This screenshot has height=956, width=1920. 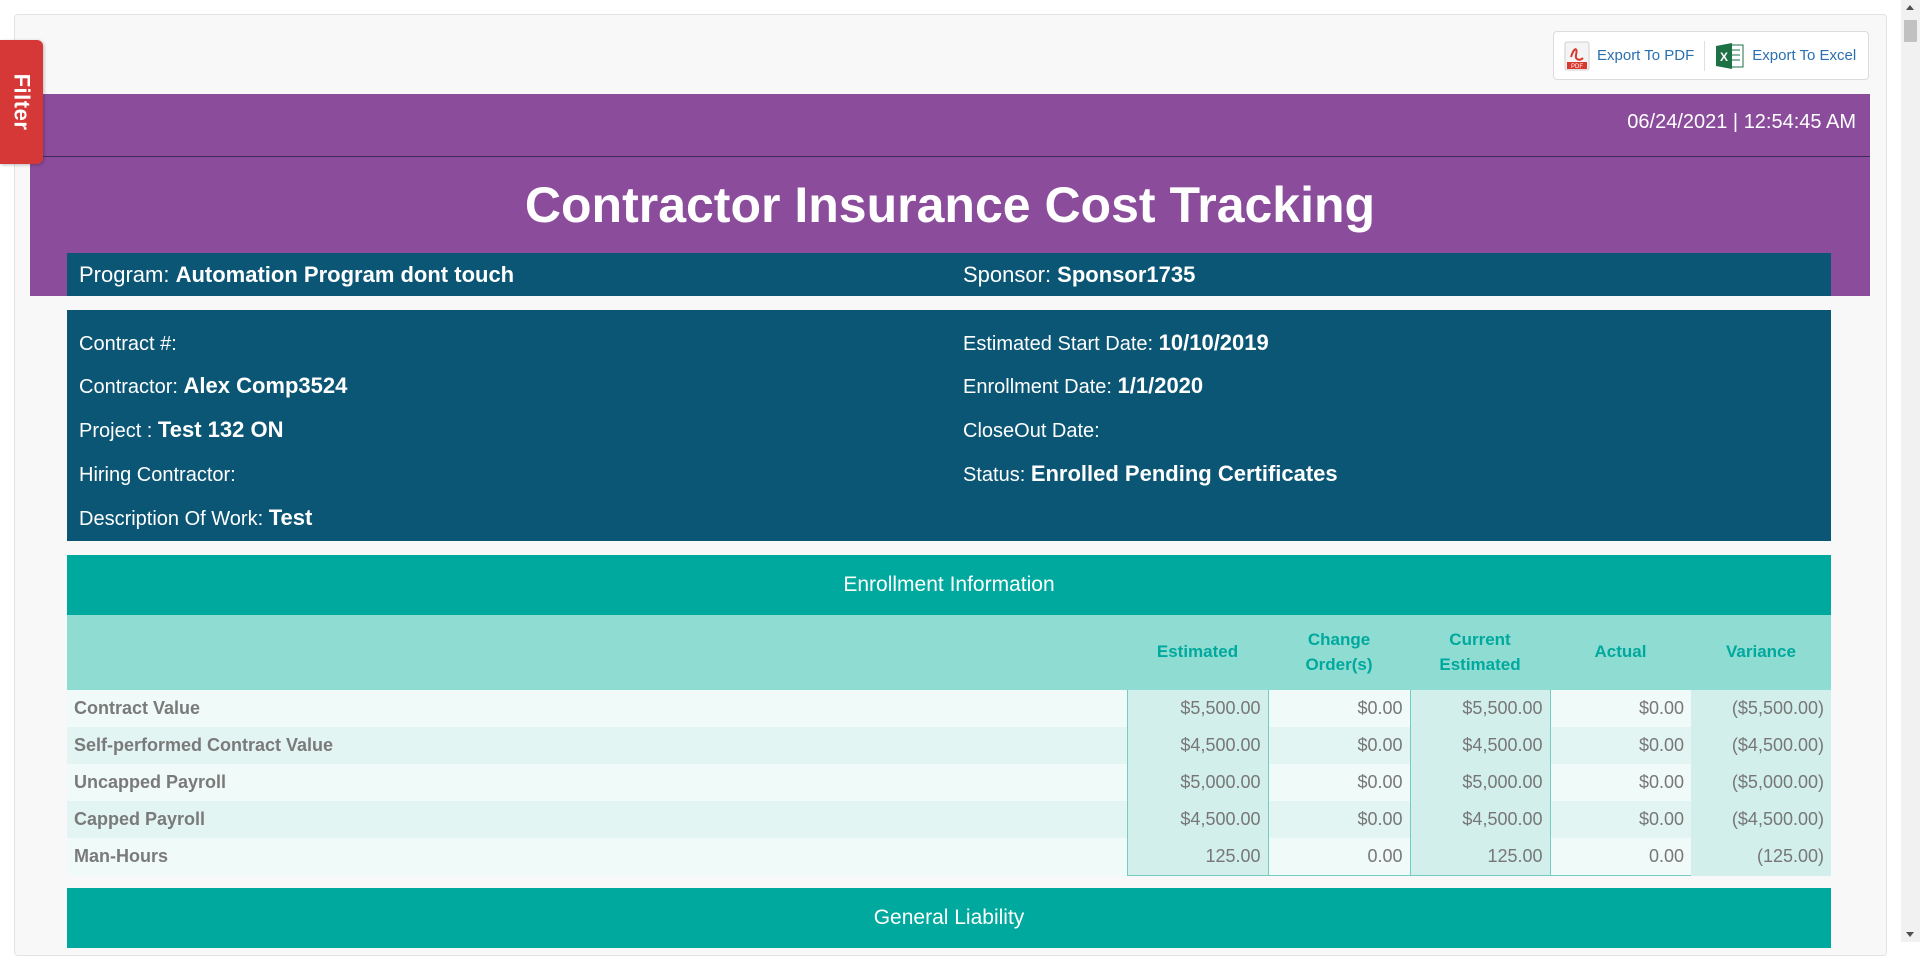 What do you see at coordinates (1061, 344) in the screenshot?
I see `start-date-label: Estimated Start Date:` at bounding box center [1061, 344].